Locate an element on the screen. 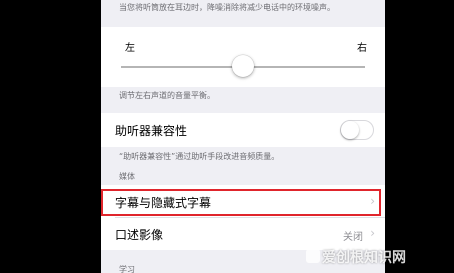  hearing-aid-group: 助听器兼容性 is located at coordinates (243, 130).